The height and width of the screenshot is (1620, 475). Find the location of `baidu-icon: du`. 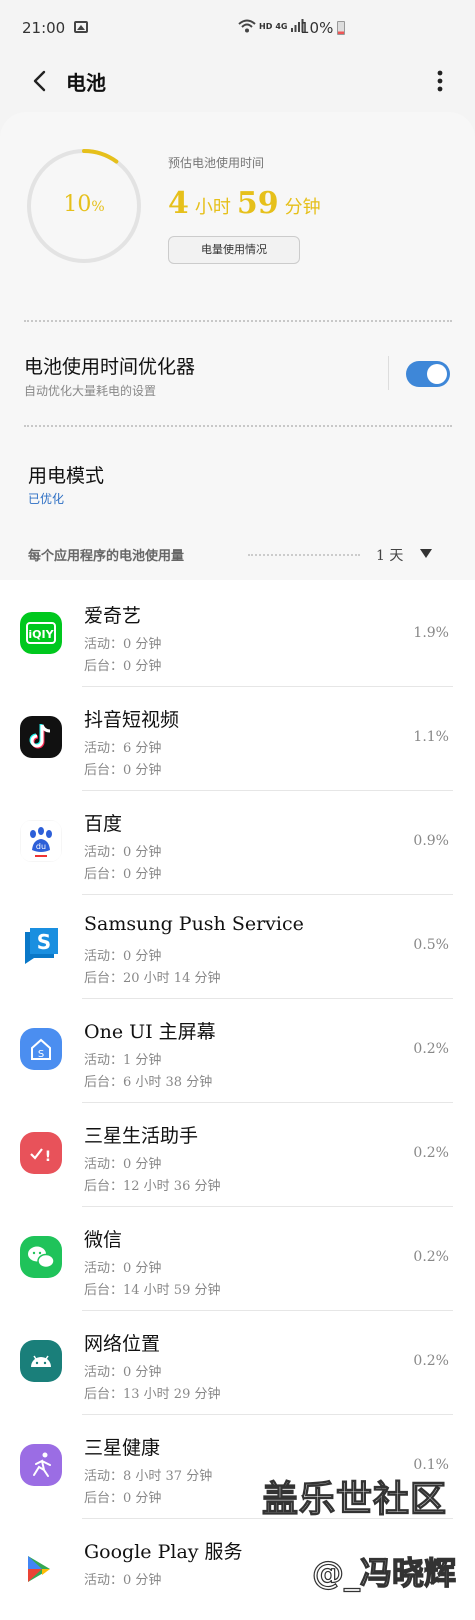

baidu-icon: du is located at coordinates (41, 841).